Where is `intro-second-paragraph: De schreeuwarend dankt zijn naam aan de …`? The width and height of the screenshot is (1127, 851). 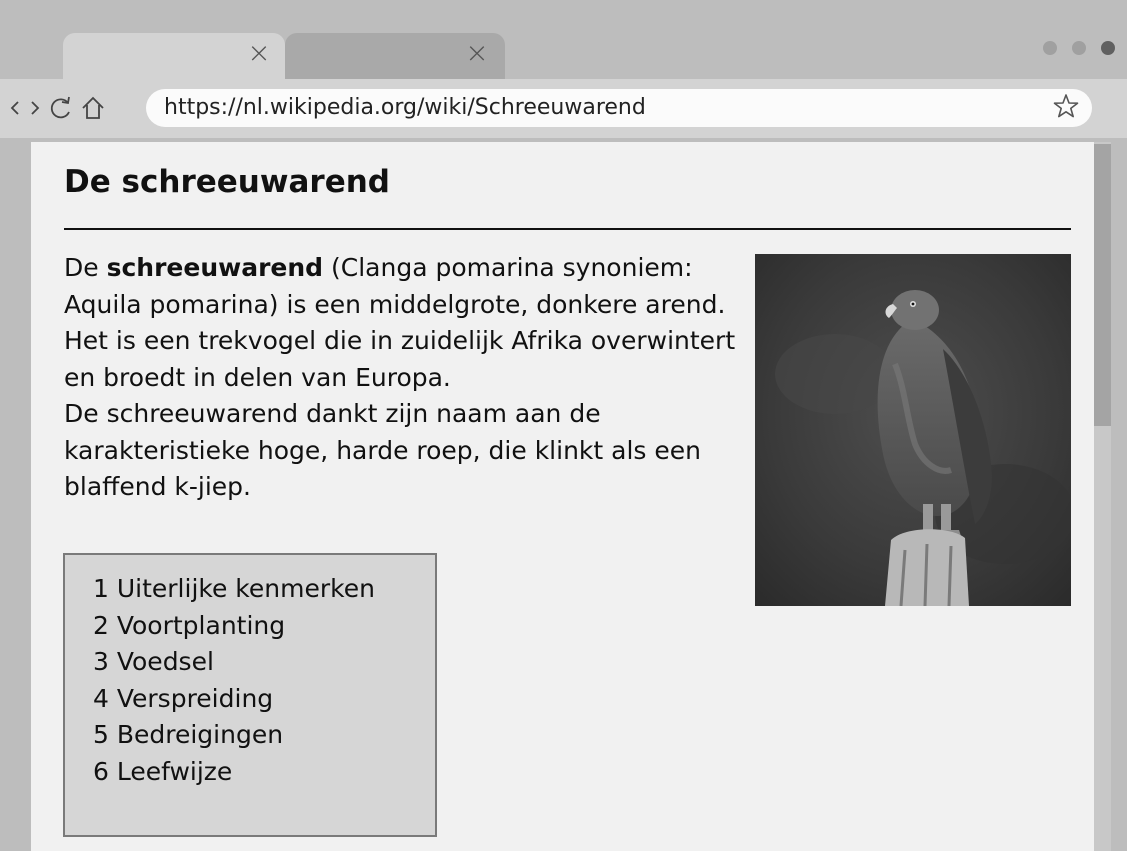
intro-second-paragraph: De schreeuwarend dankt zijn naam aan de … is located at coordinates (382, 450).